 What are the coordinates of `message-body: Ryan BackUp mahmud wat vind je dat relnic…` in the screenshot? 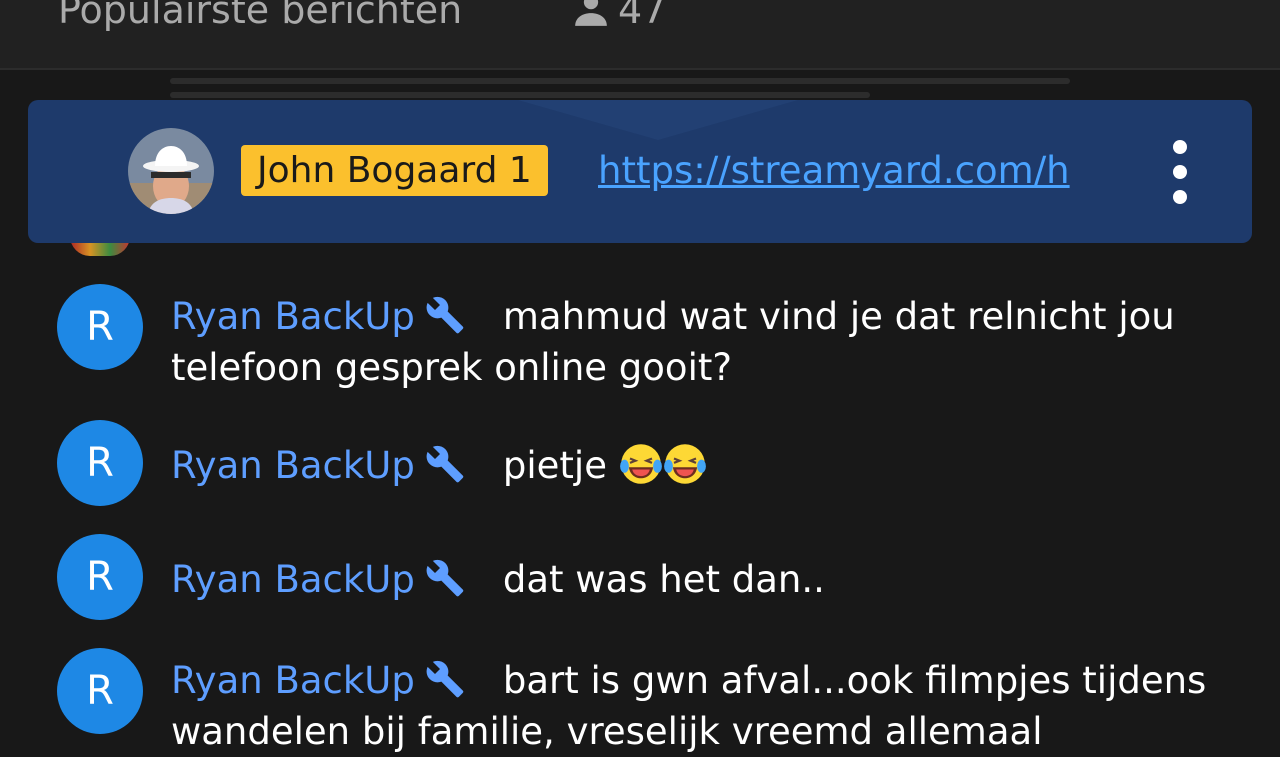 It's located at (706, 342).